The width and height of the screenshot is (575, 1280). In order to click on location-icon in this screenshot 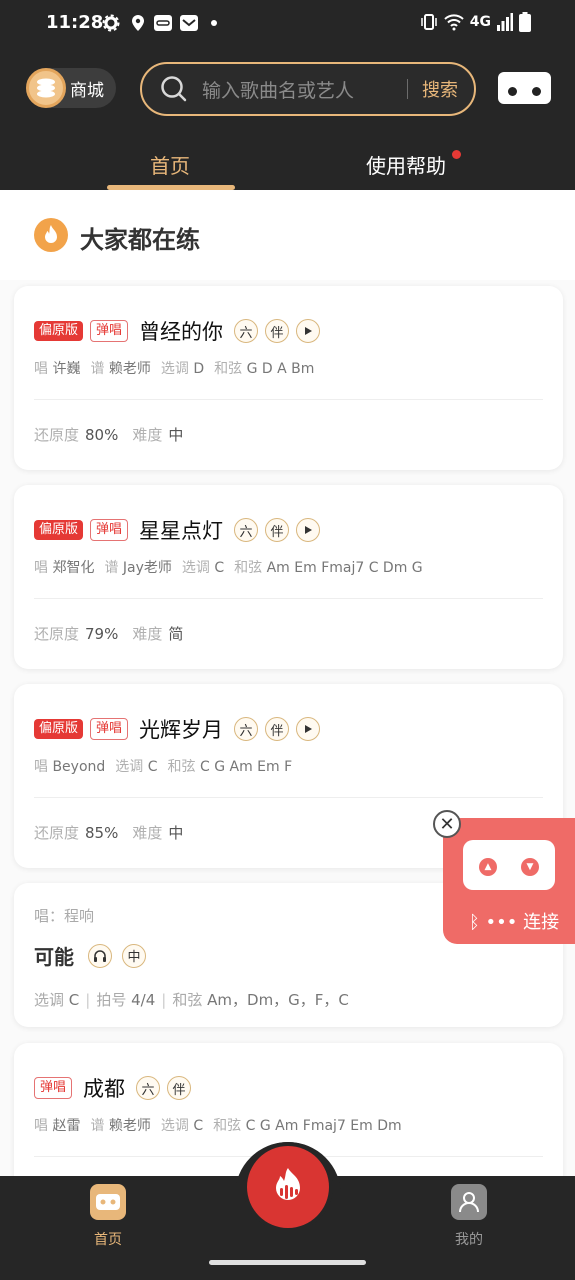, I will do `click(138, 23)`.